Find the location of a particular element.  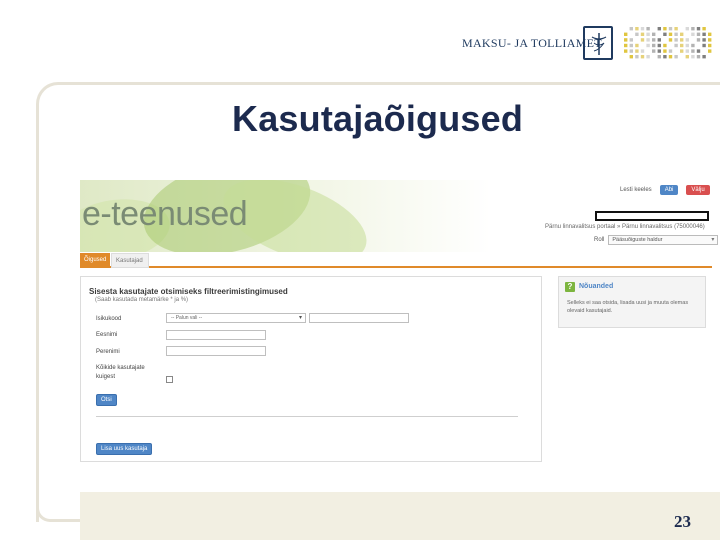

all-users-label-1: Kõikide kasutajate is located at coordinates (120, 368).